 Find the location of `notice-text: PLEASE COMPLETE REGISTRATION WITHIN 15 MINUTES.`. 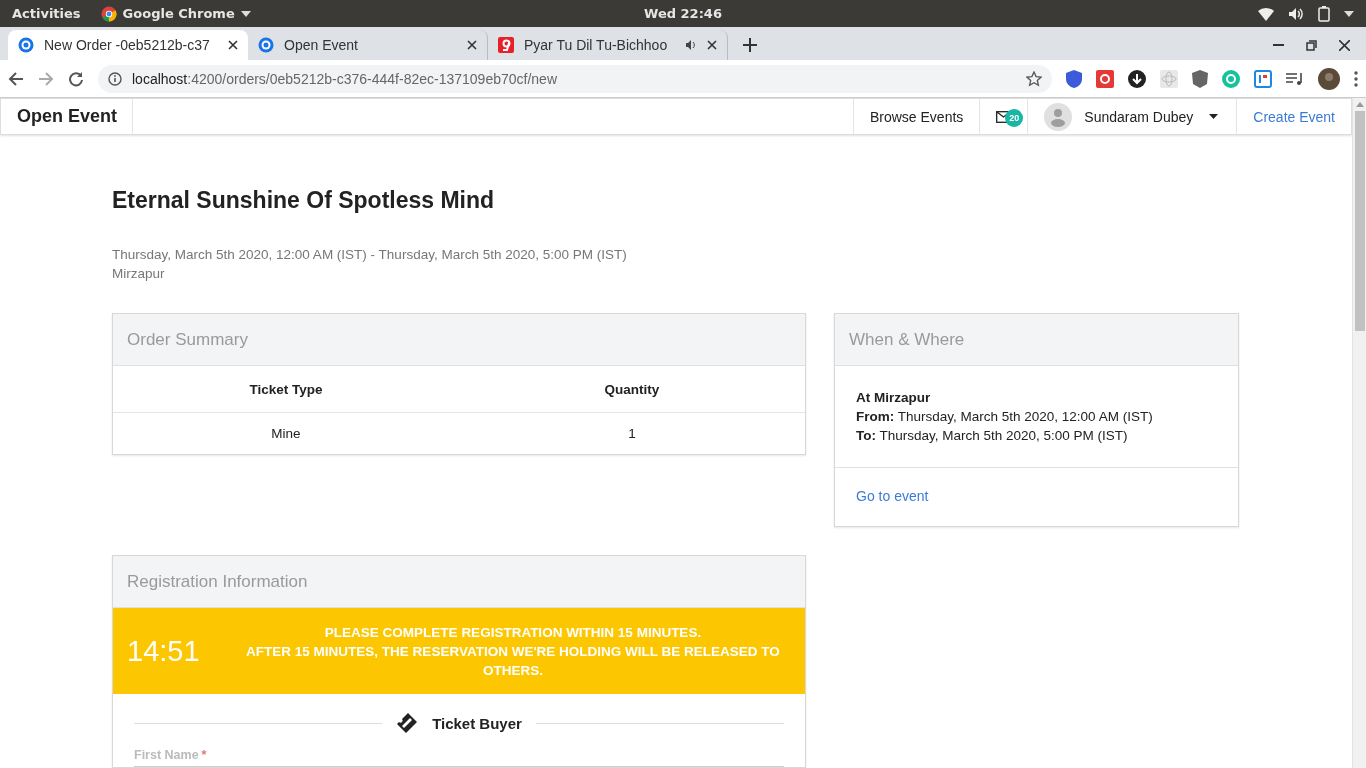

notice-text: PLEASE COMPLETE REGISTRATION WITHIN 15 MINUTES. is located at coordinates (513, 632).